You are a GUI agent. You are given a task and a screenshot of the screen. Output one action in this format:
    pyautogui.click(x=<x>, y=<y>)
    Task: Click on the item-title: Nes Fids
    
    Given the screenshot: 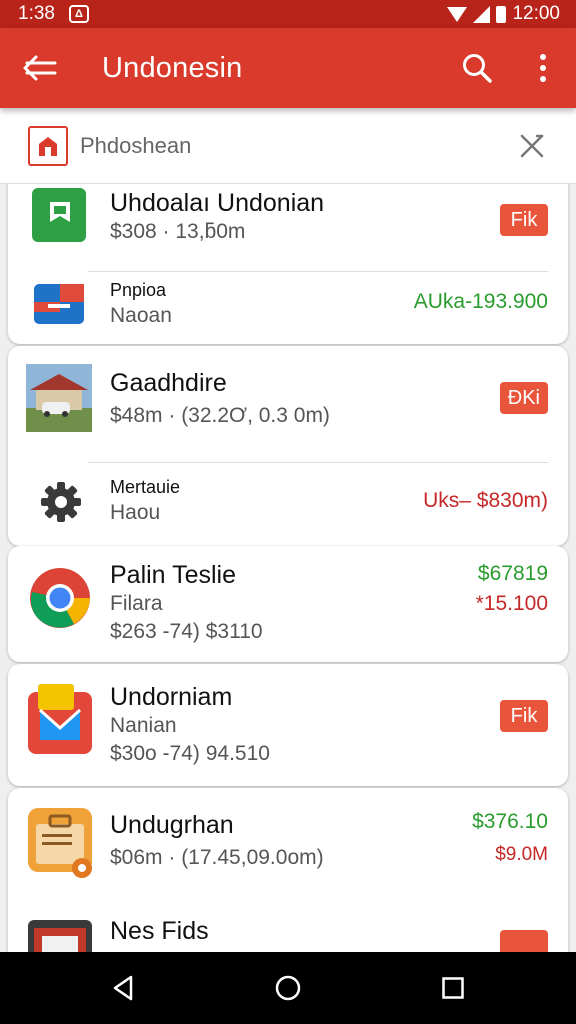 What is the action you would take?
    pyautogui.click(x=159, y=931)
    